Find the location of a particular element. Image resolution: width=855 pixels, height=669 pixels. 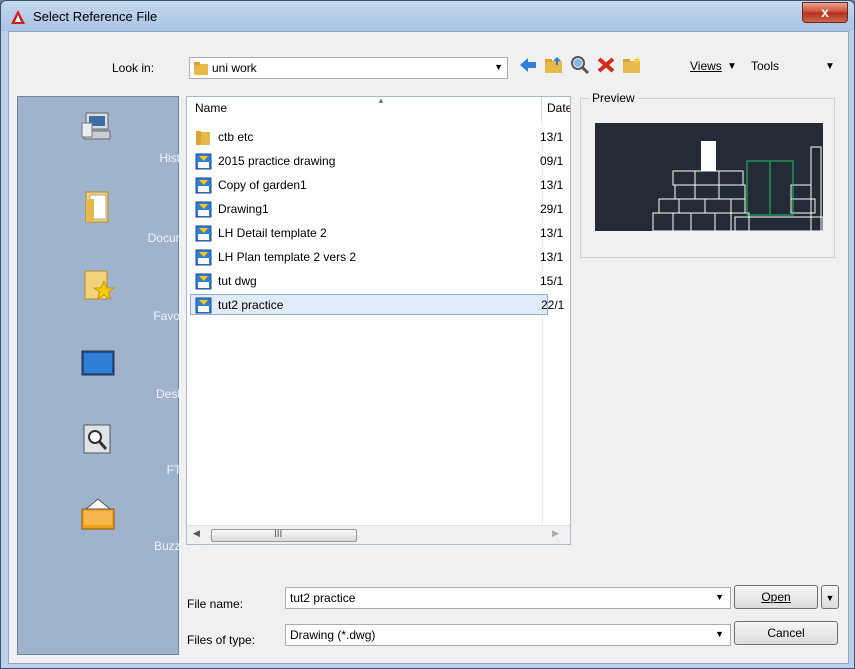

views-menu: Views is located at coordinates (706, 66).